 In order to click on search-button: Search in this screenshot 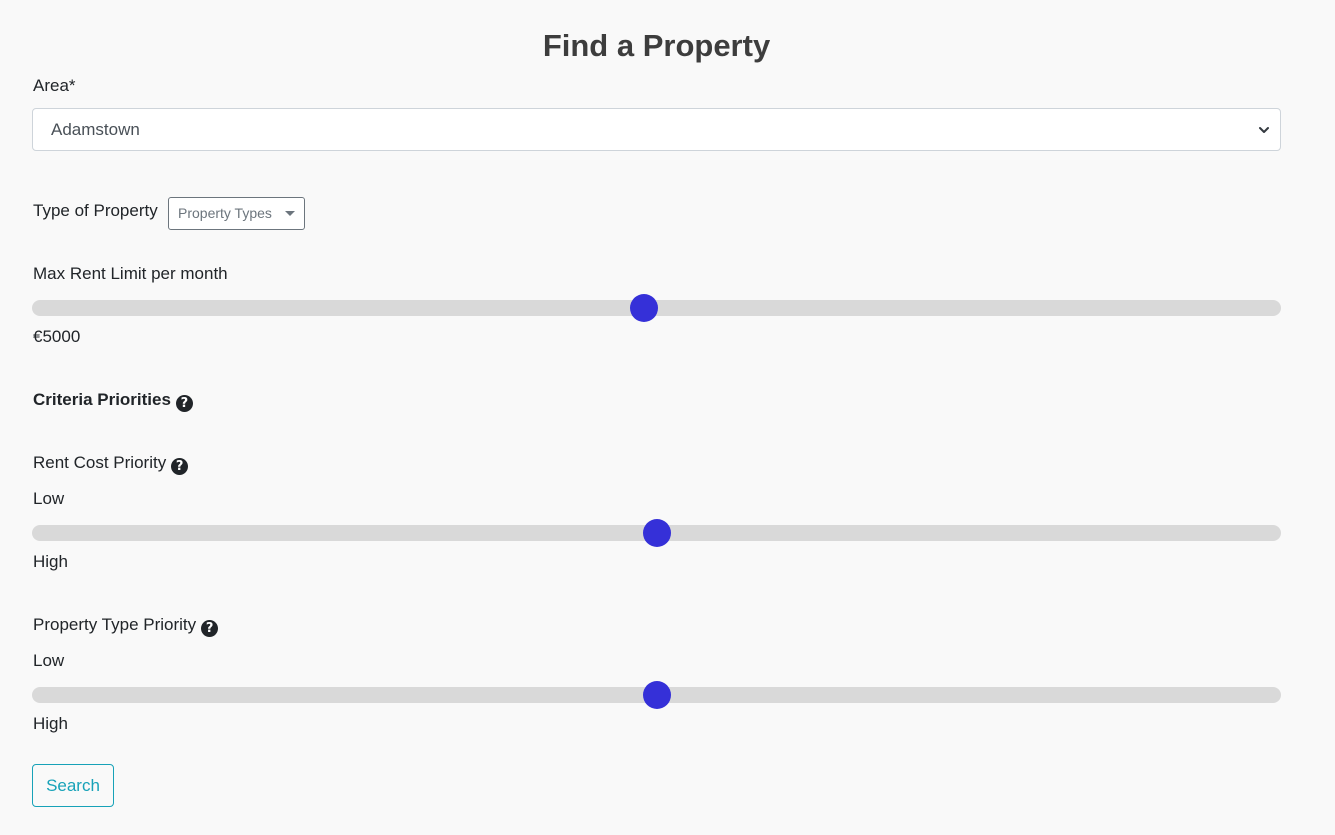, I will do `click(73, 785)`.